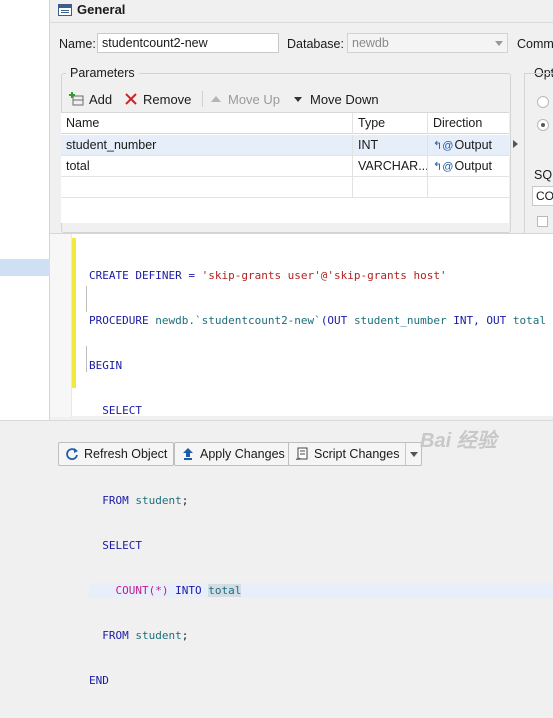  Describe the element at coordinates (25, 267) in the screenshot. I see `navigator-selected-row` at that location.